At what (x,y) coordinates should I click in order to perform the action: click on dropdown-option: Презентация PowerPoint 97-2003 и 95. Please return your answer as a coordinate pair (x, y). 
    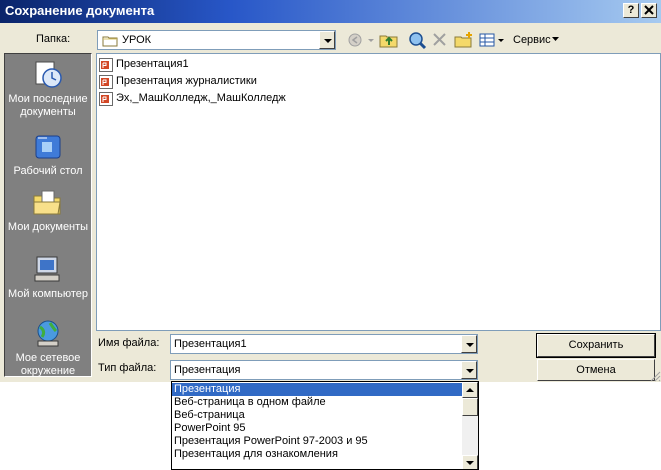
    Looking at the image, I should click on (317, 441).